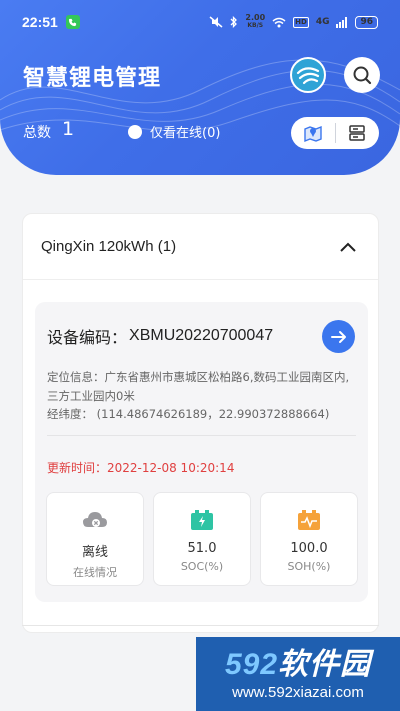 This screenshot has height=711, width=400. Describe the element at coordinates (68, 129) in the screenshot. I see `total-count: 1` at that location.